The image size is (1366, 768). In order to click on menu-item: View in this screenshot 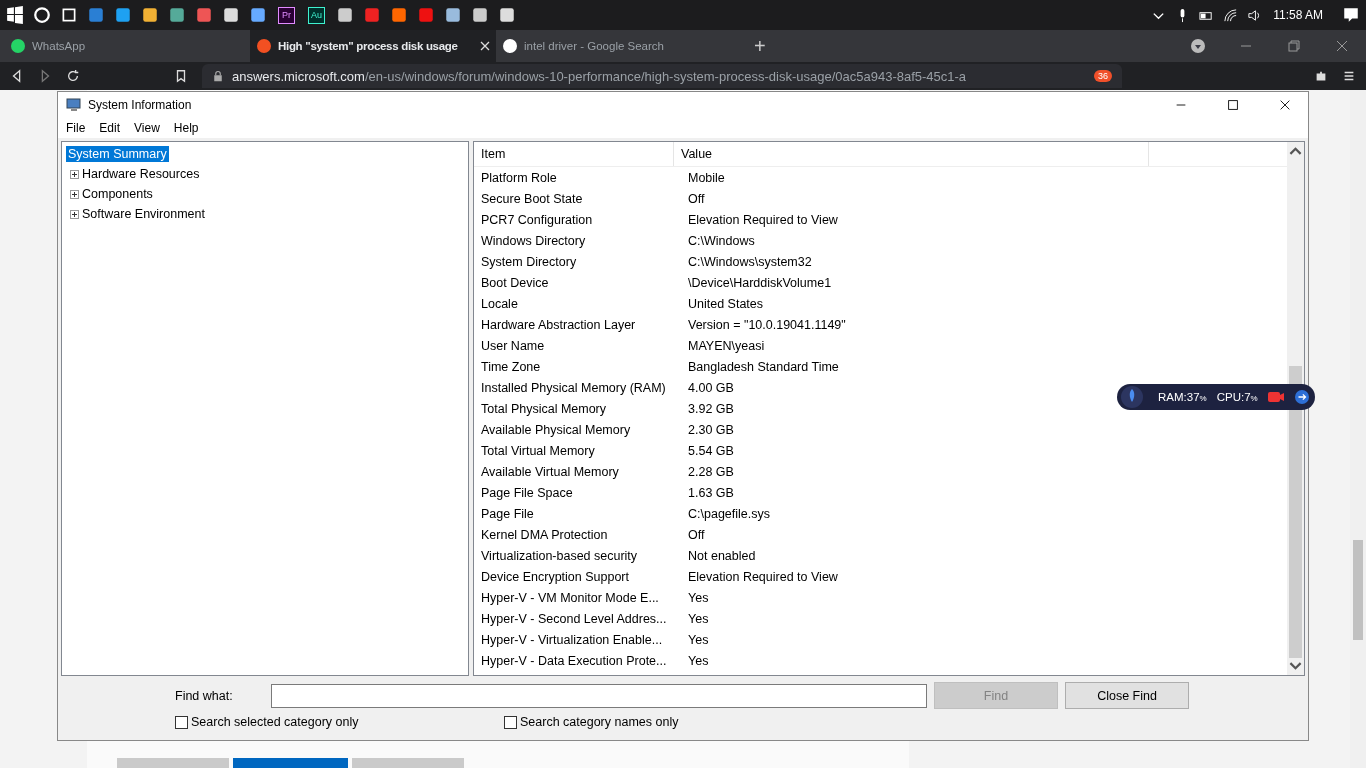, I will do `click(147, 128)`.